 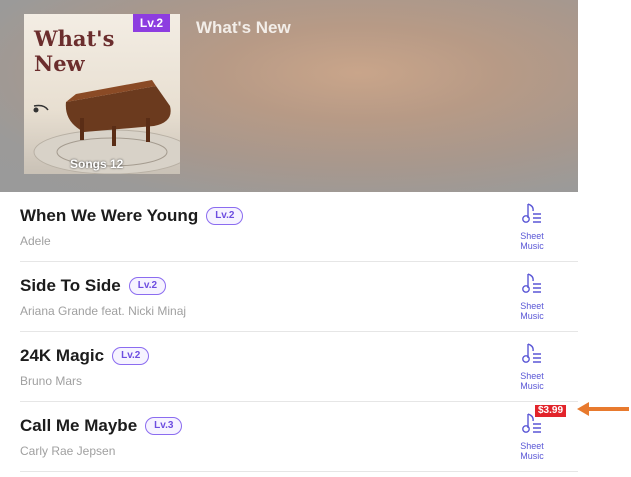 I want to click on song-title: 24K Magic, so click(x=62, y=355).